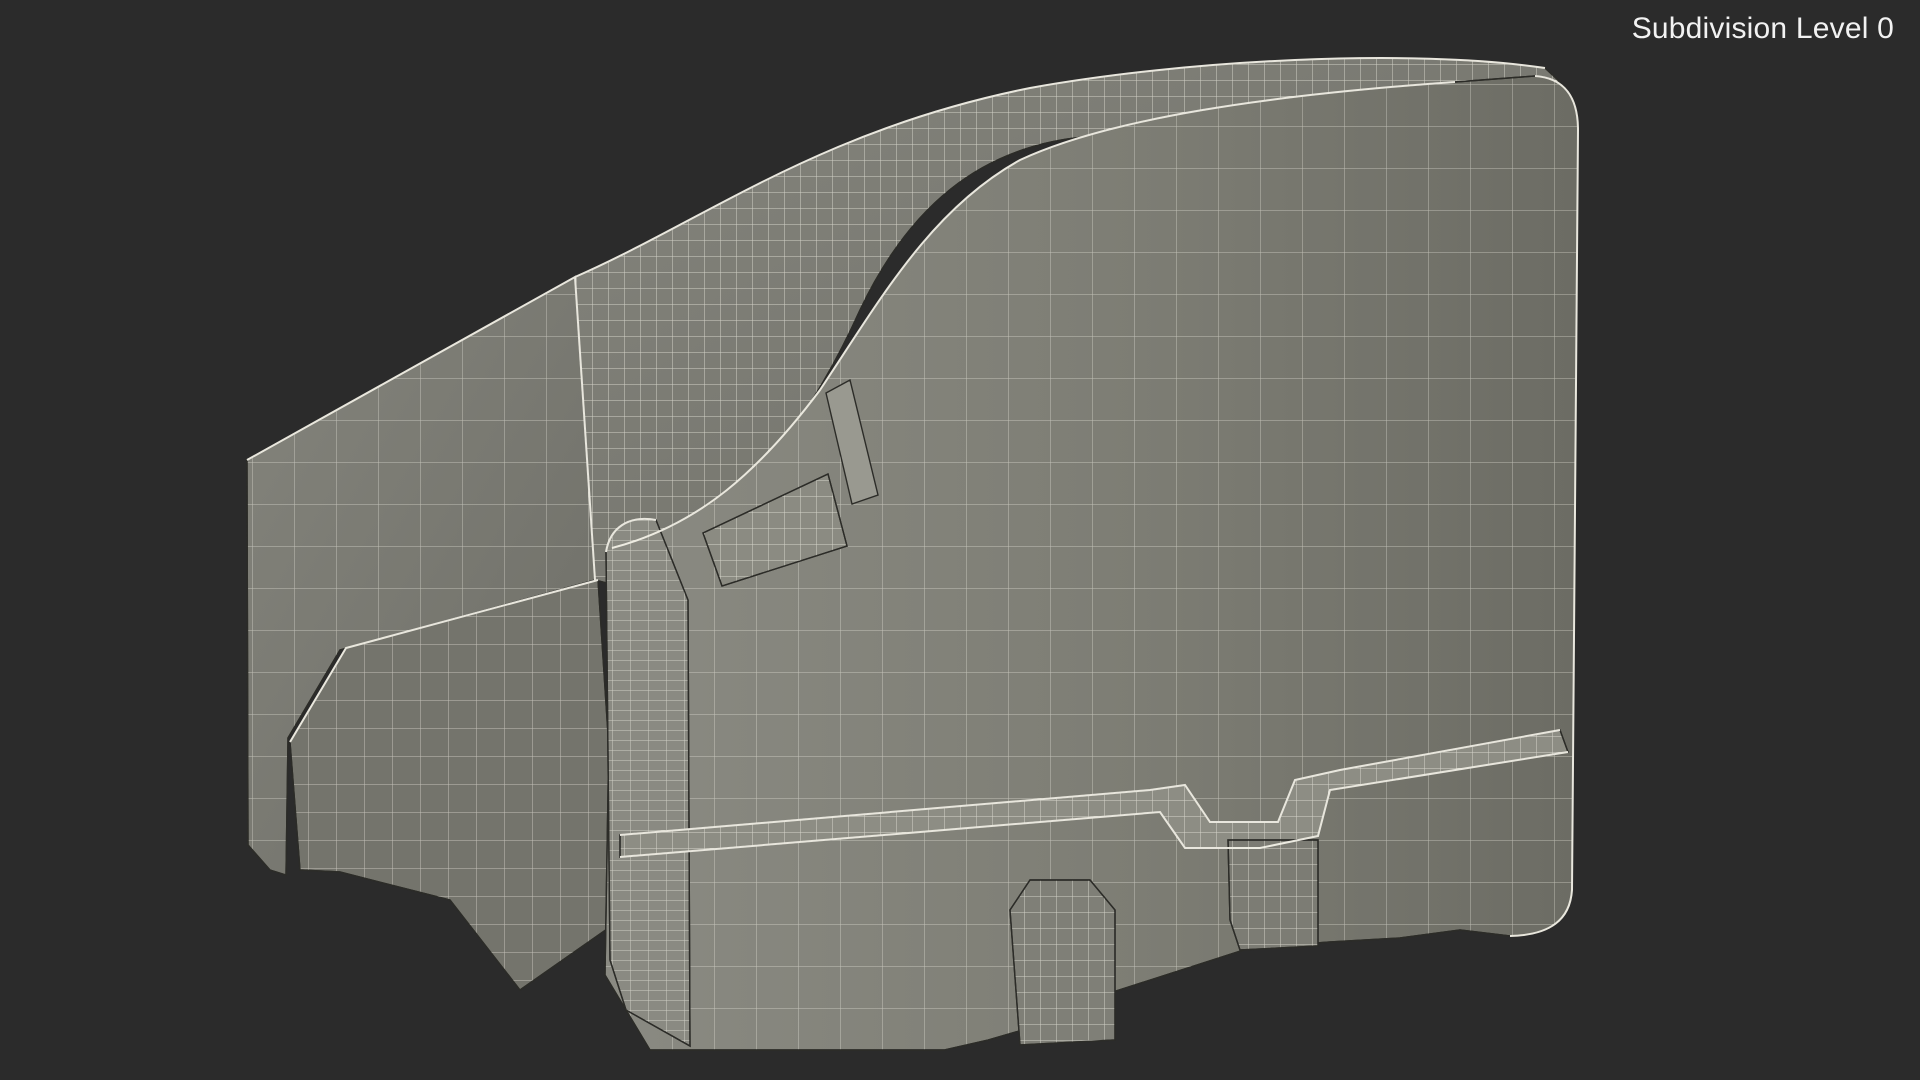 The width and height of the screenshot is (1920, 1080). What do you see at coordinates (1273, 895) in the screenshot?
I see `port-cluster-grid` at bounding box center [1273, 895].